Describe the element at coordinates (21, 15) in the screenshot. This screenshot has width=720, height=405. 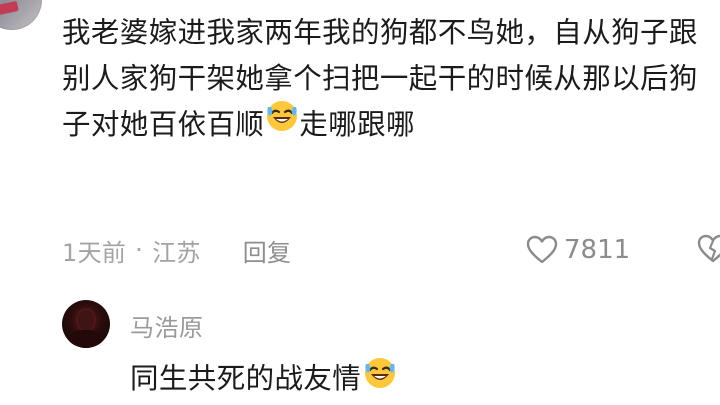
I see `commenter-avatar` at that location.